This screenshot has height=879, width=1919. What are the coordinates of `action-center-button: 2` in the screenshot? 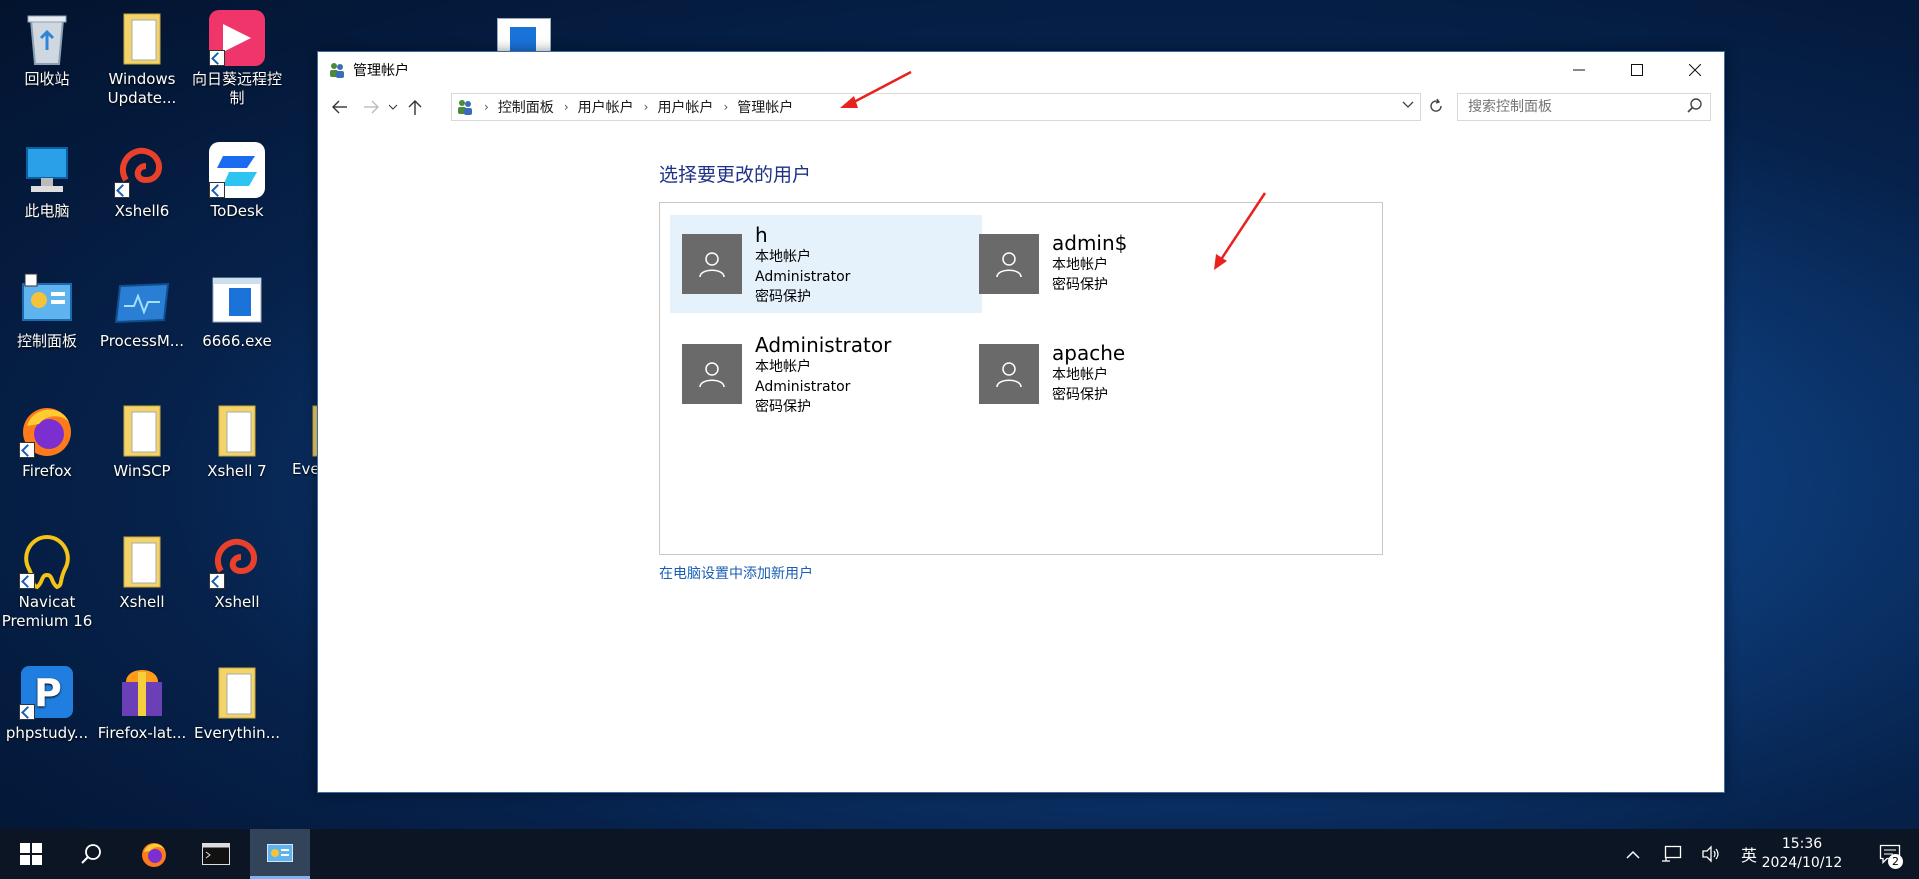 It's located at (1890, 854).